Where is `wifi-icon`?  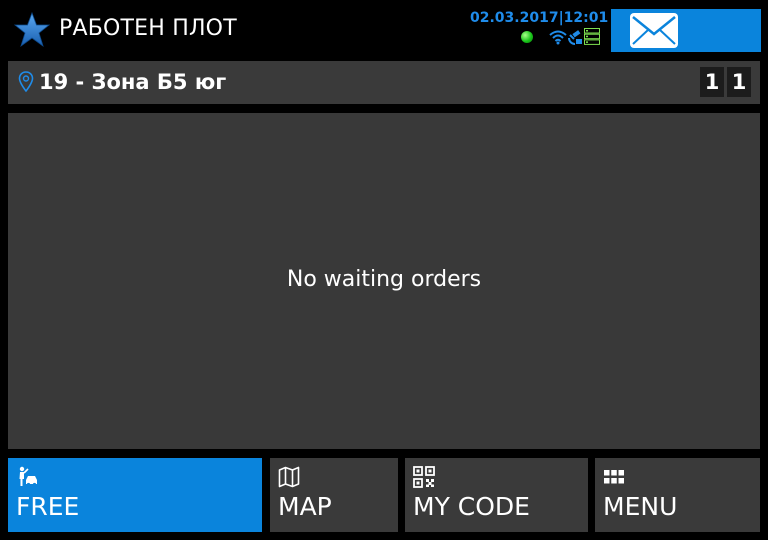 wifi-icon is located at coordinates (558, 37).